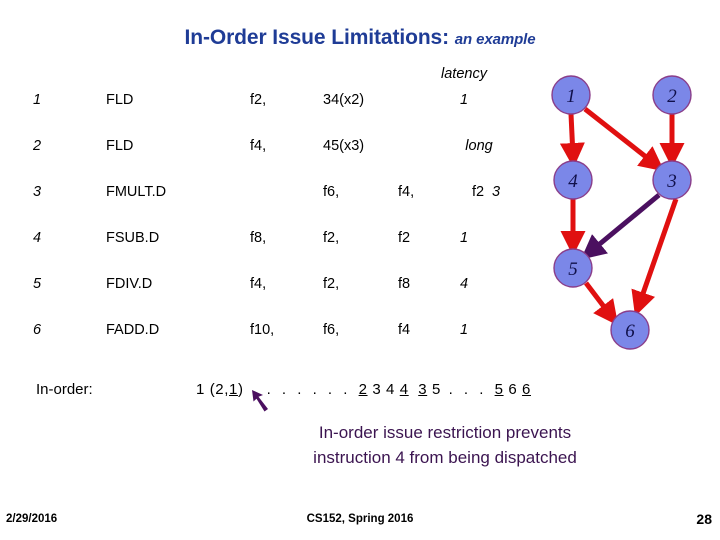  Describe the element at coordinates (404, 284) in the screenshot. I see `row-operand-3: f8` at that location.